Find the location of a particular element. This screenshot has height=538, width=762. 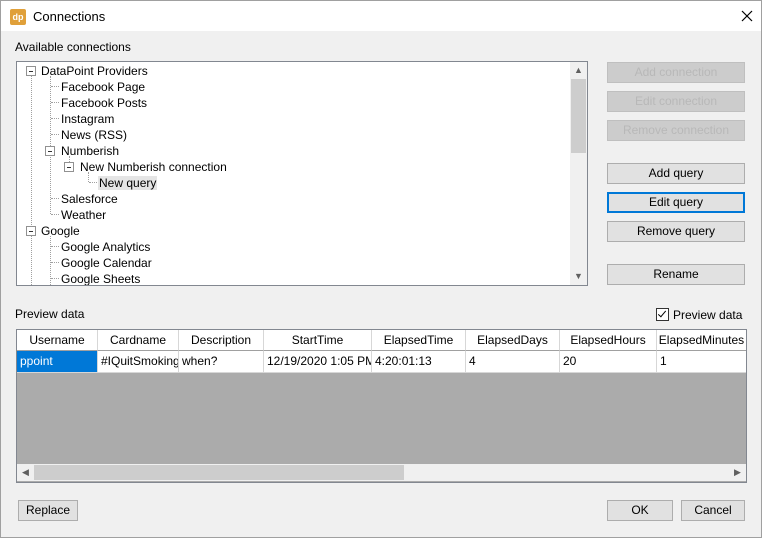

column-header-username: Username is located at coordinates (57, 340).